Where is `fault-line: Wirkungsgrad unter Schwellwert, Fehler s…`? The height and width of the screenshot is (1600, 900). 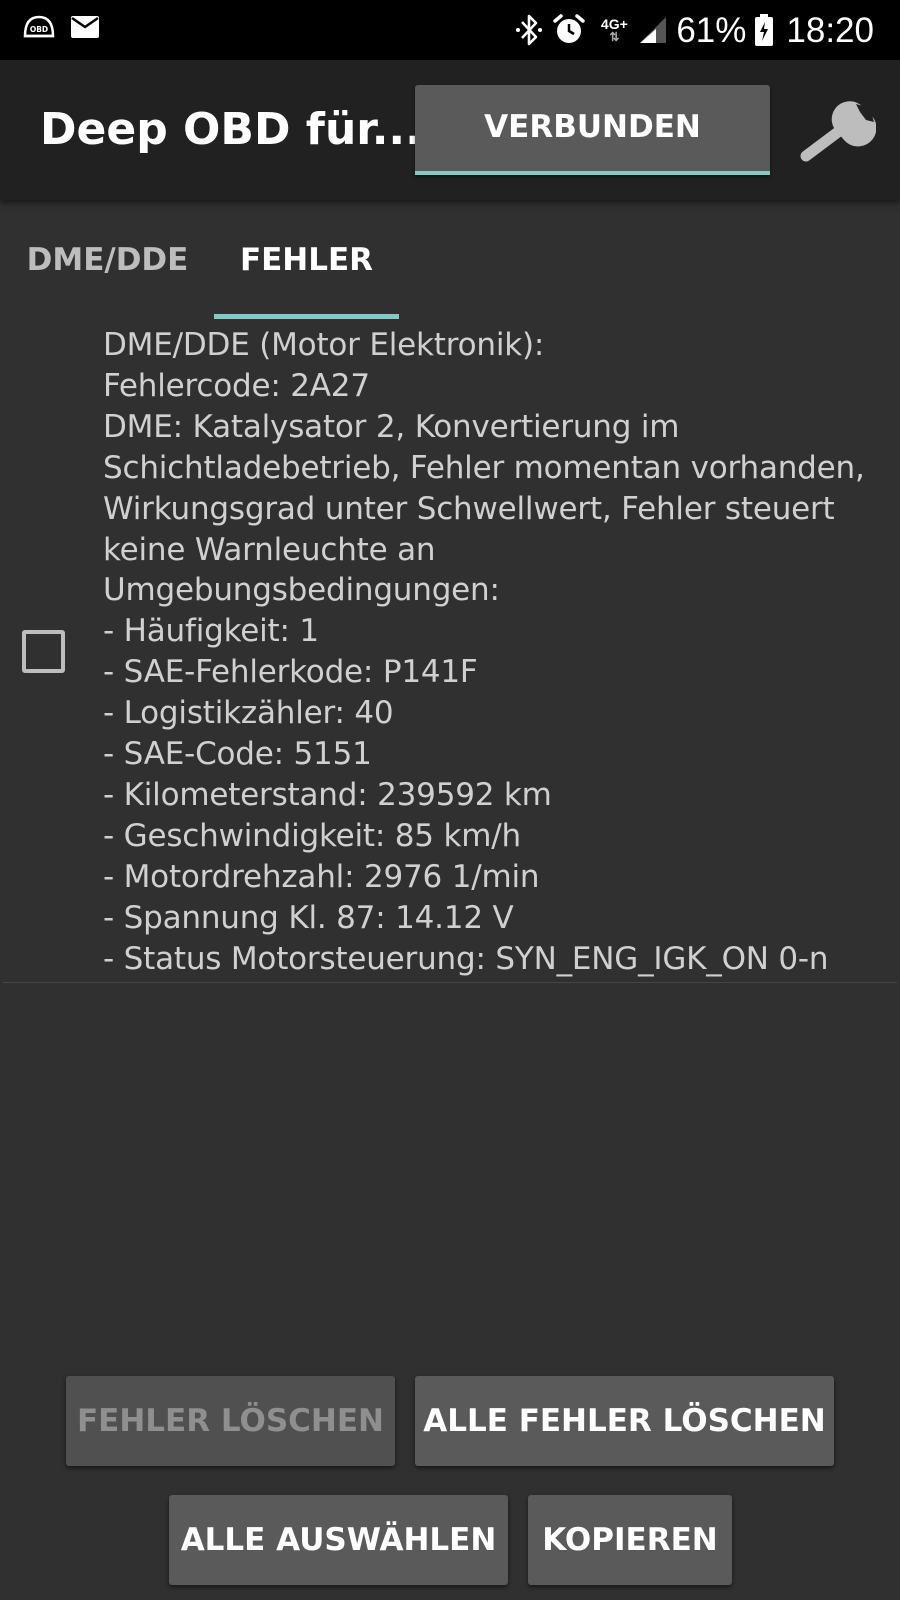 fault-line: Wirkungsgrad unter Schwellwert, Fehler s… is located at coordinates (469, 508).